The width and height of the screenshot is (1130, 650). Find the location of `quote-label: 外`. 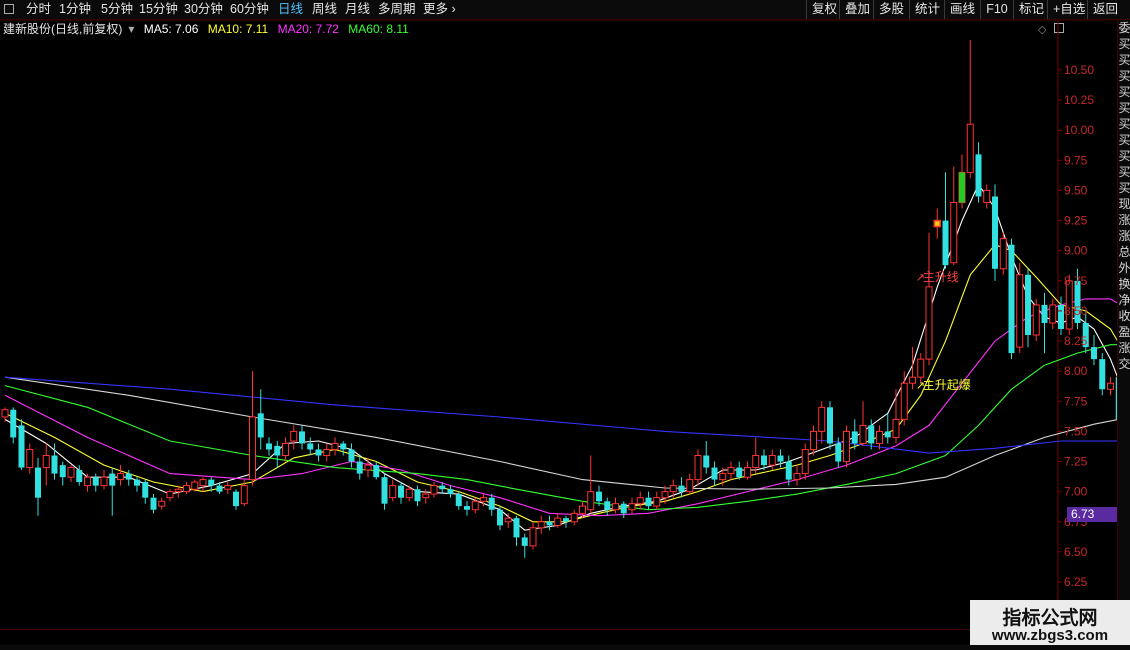

quote-label: 外 is located at coordinates (1124, 268).